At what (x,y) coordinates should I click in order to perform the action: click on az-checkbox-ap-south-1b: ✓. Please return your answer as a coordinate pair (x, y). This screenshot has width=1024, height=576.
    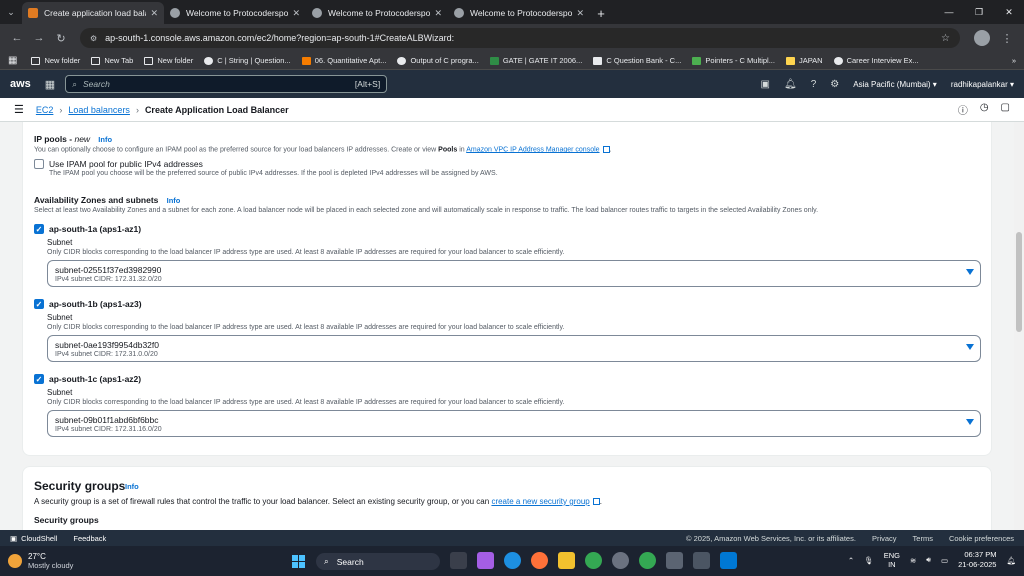
    Looking at the image, I should click on (39, 304).